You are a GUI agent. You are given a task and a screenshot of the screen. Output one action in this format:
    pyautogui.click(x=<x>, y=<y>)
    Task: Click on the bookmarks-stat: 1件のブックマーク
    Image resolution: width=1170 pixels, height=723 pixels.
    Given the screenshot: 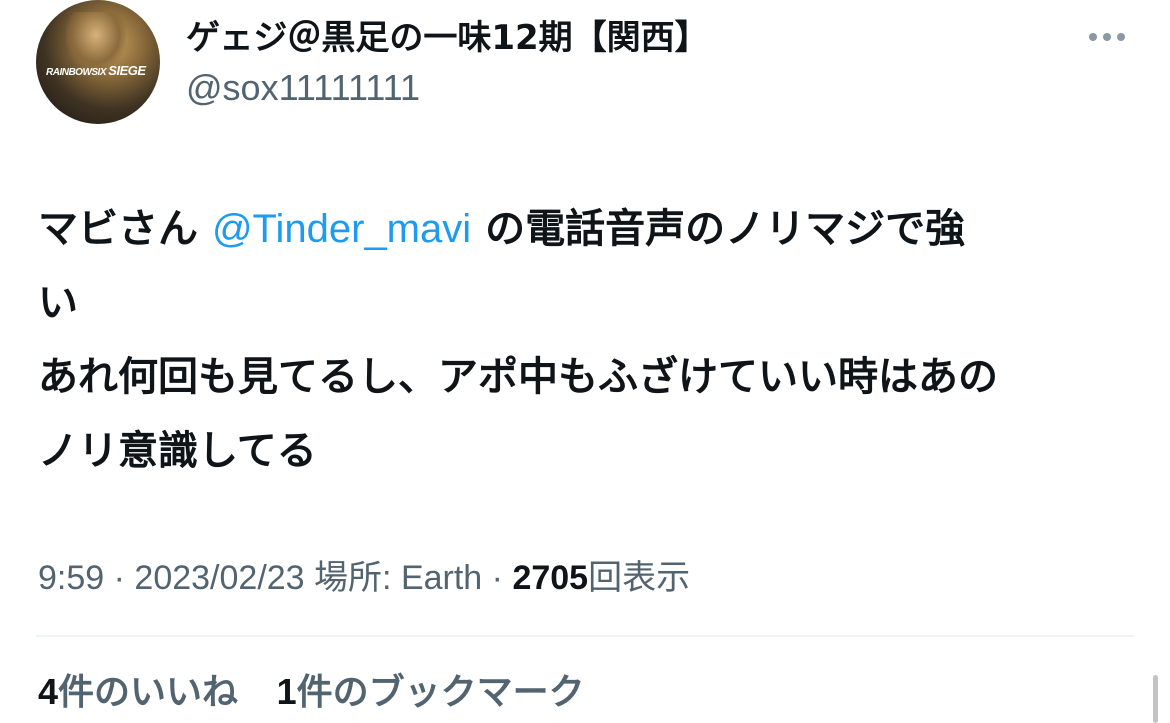 What is the action you would take?
    pyautogui.click(x=430, y=692)
    